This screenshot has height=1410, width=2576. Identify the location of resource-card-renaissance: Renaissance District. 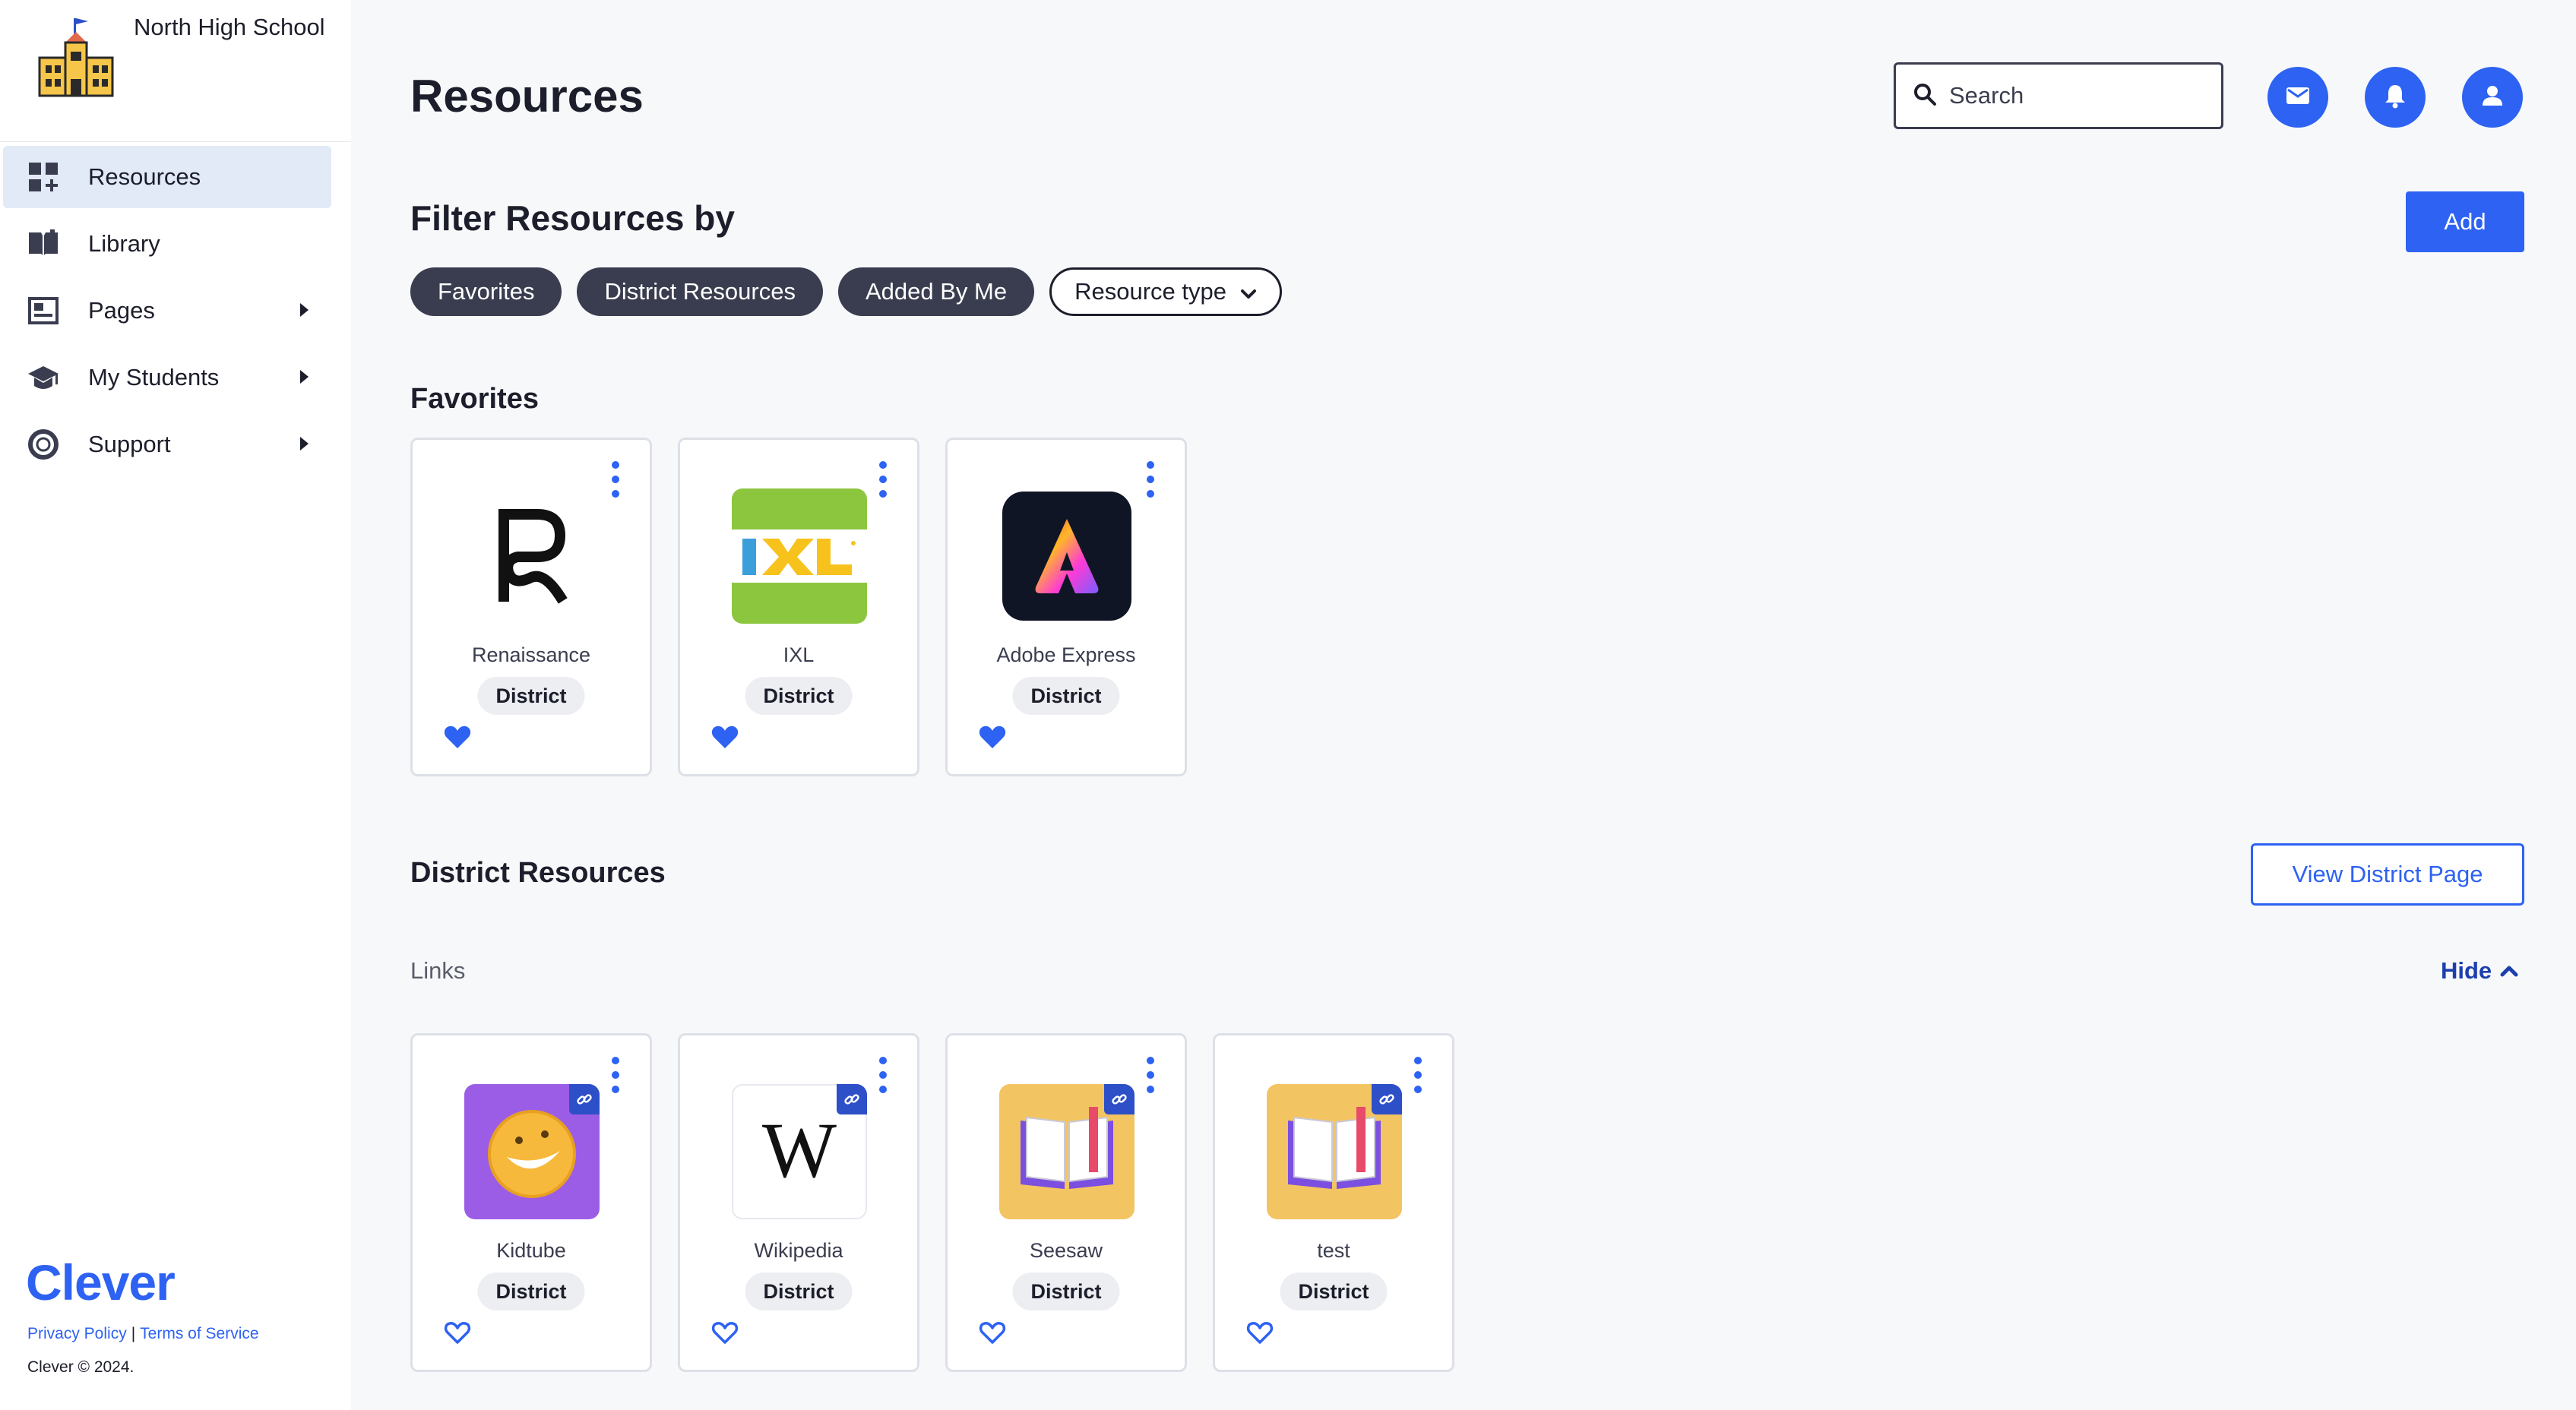
(531, 607).